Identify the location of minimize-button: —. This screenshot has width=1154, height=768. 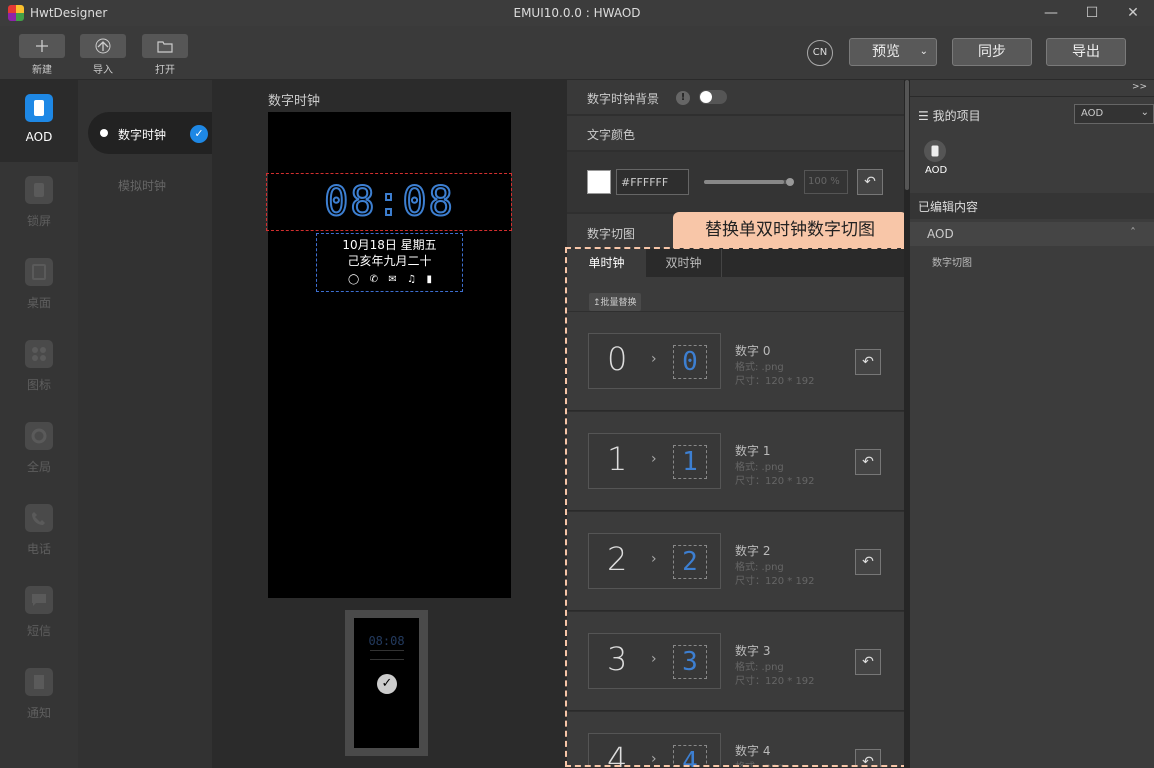
(1051, 13).